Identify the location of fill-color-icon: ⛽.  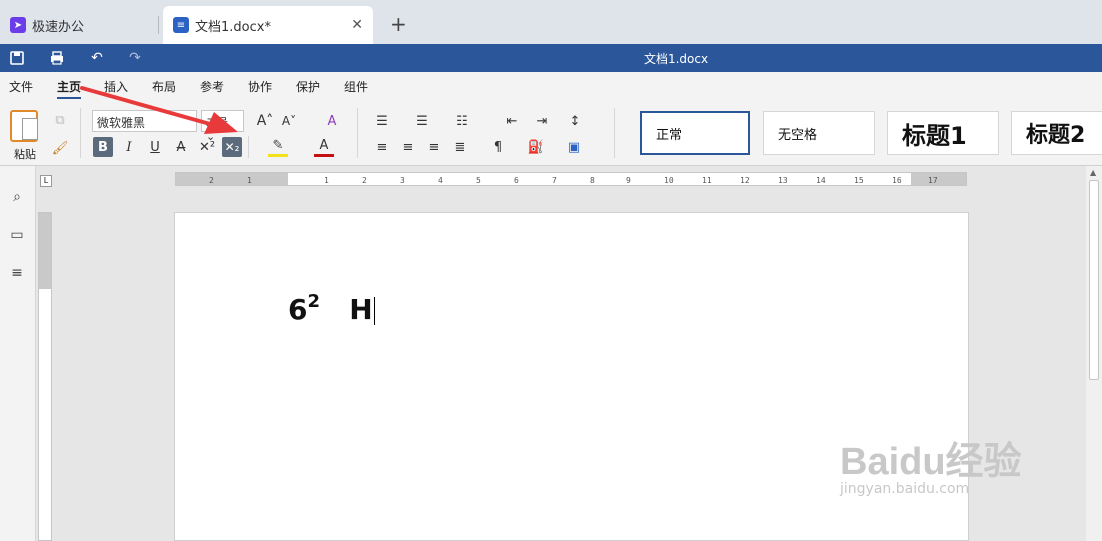
(536, 147).